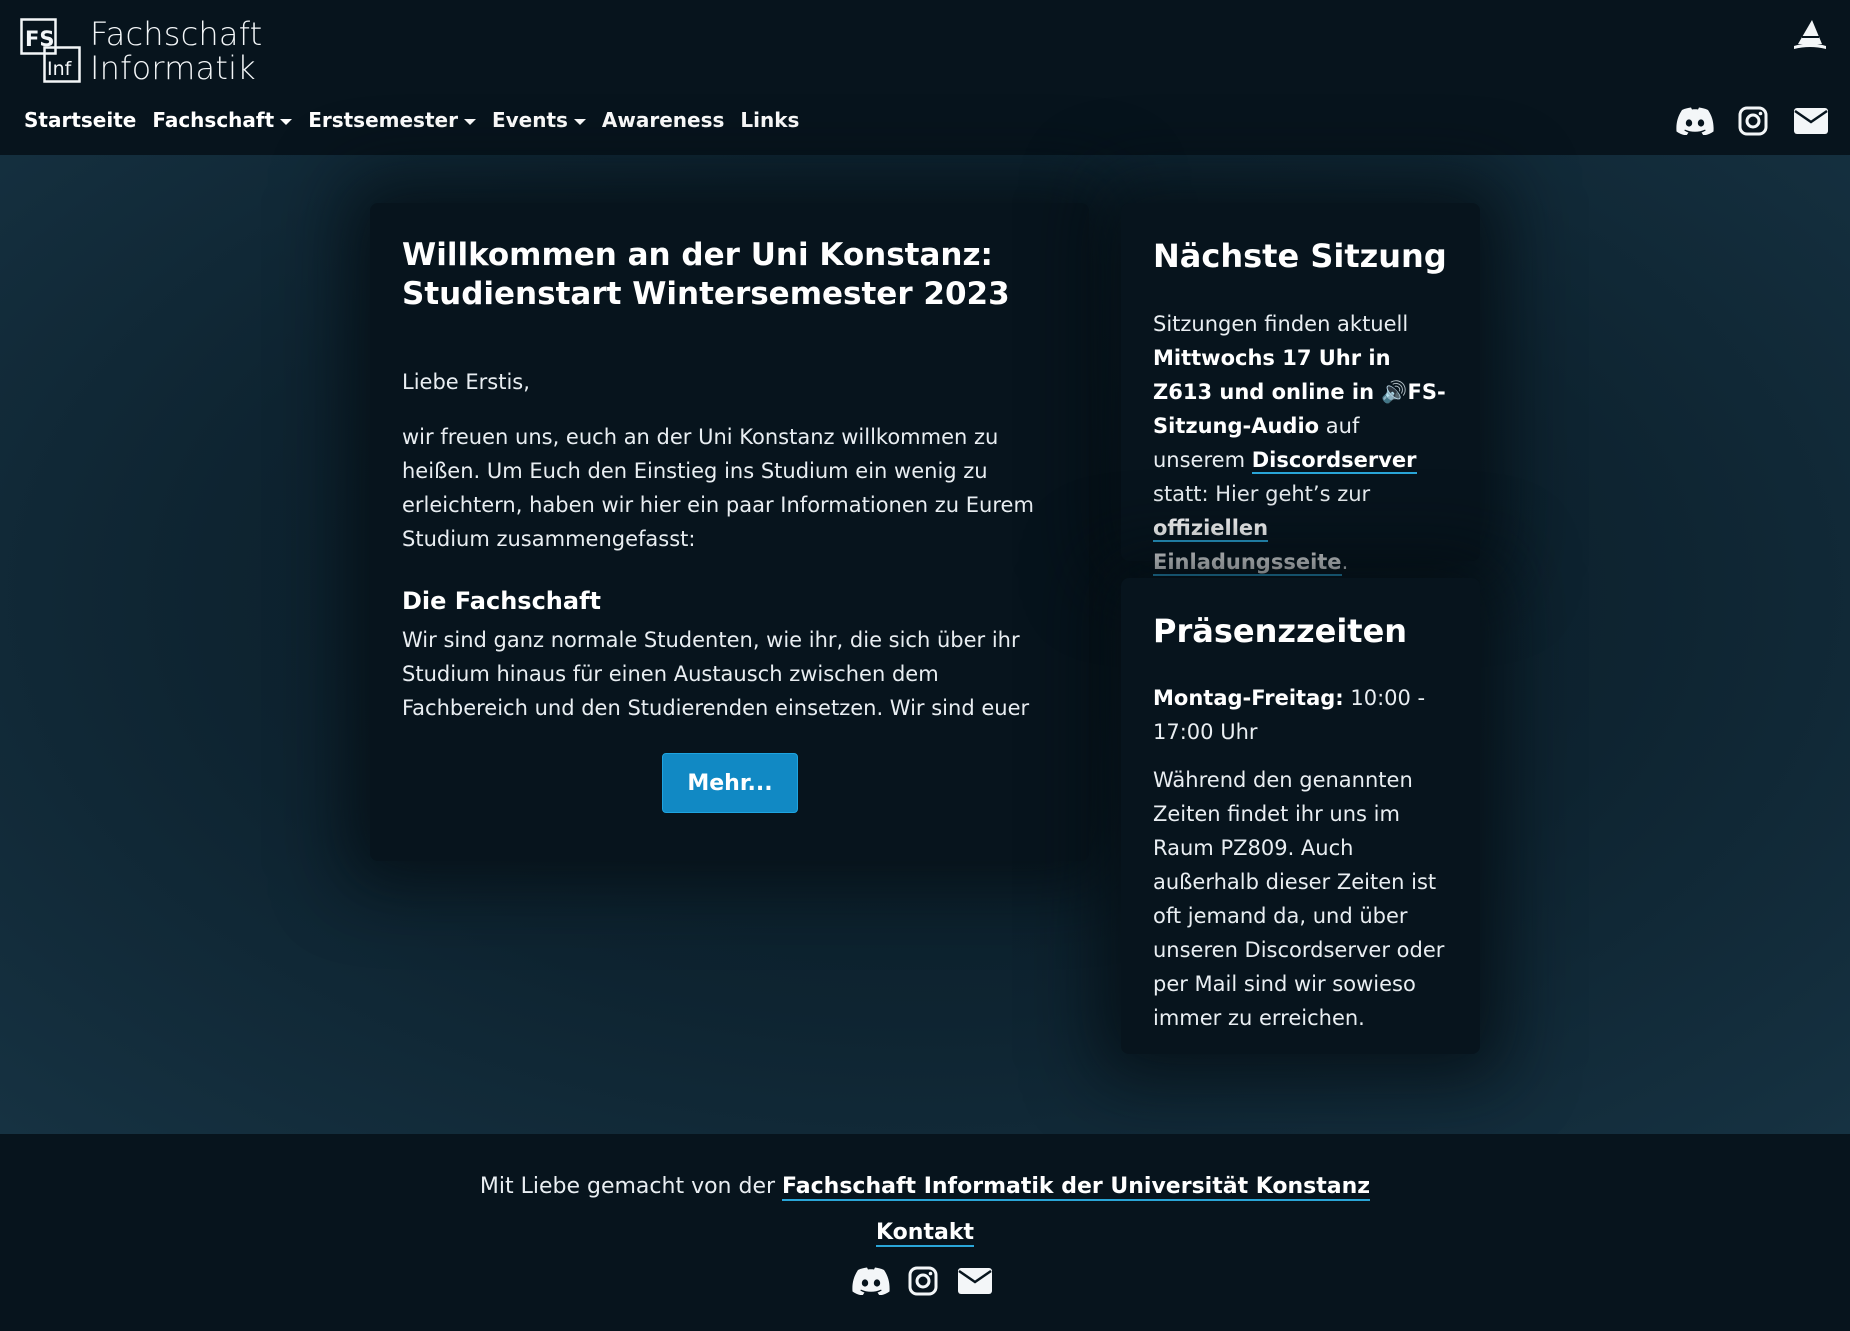 The width and height of the screenshot is (1850, 1331). I want to click on next-meeting-title: Nächste Sitzung, so click(1300, 256).